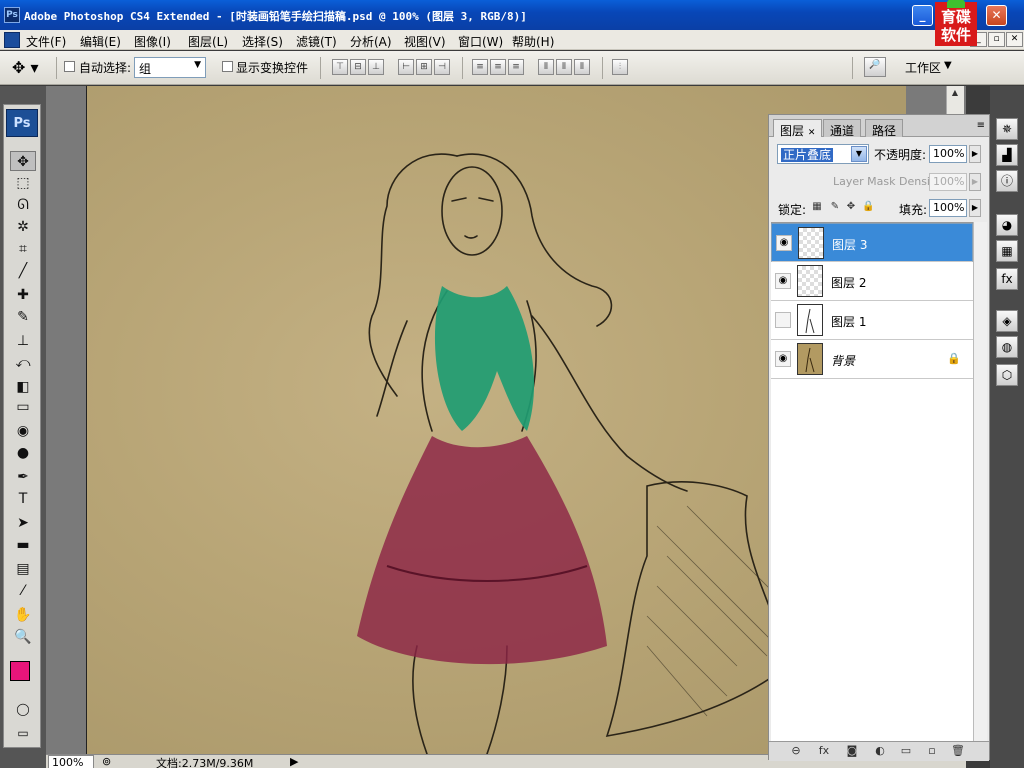 Image resolution: width=1024 pixels, height=768 pixels. Describe the element at coordinates (975, 208) in the screenshot. I see `fill-slider-arrow-icon: ▶` at that location.